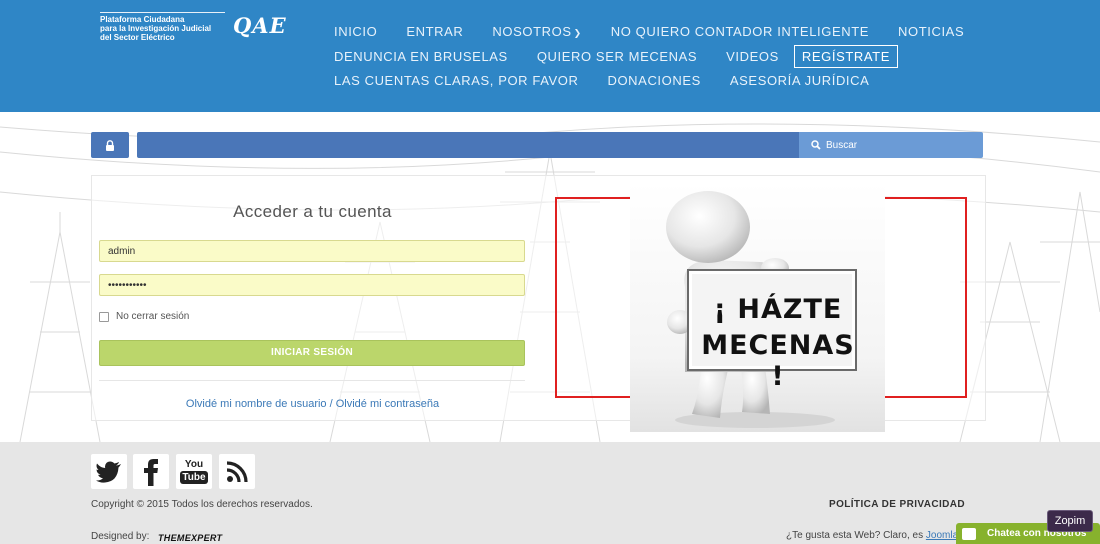  Describe the element at coordinates (153, 316) in the screenshot. I see `remember-label: No cerrar sesión` at that location.